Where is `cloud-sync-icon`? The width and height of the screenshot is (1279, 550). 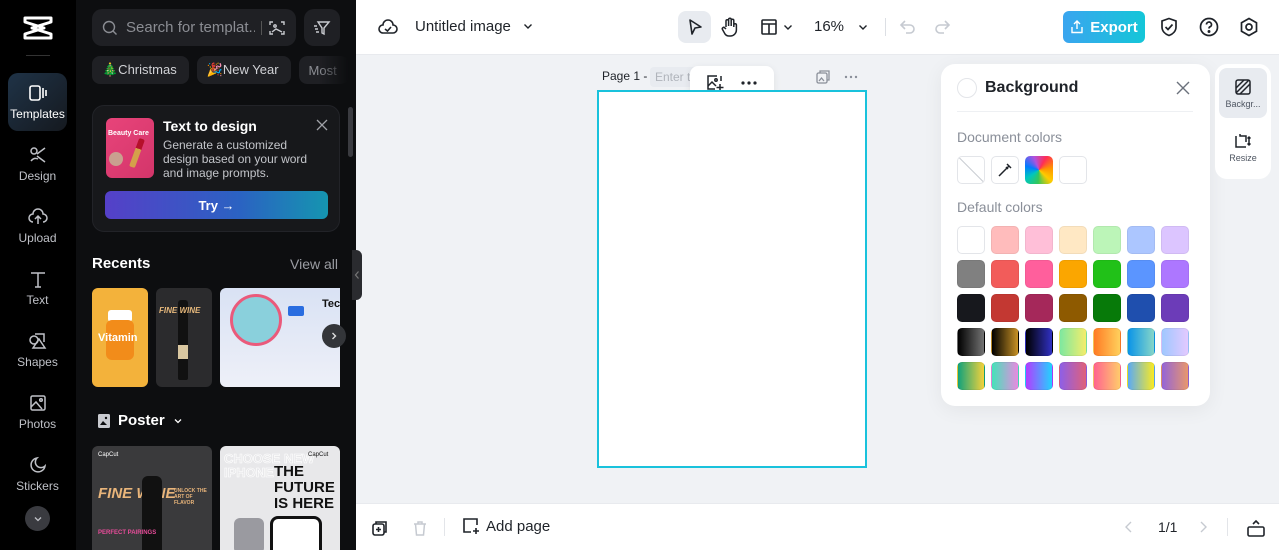 cloud-sync-icon is located at coordinates (388, 27).